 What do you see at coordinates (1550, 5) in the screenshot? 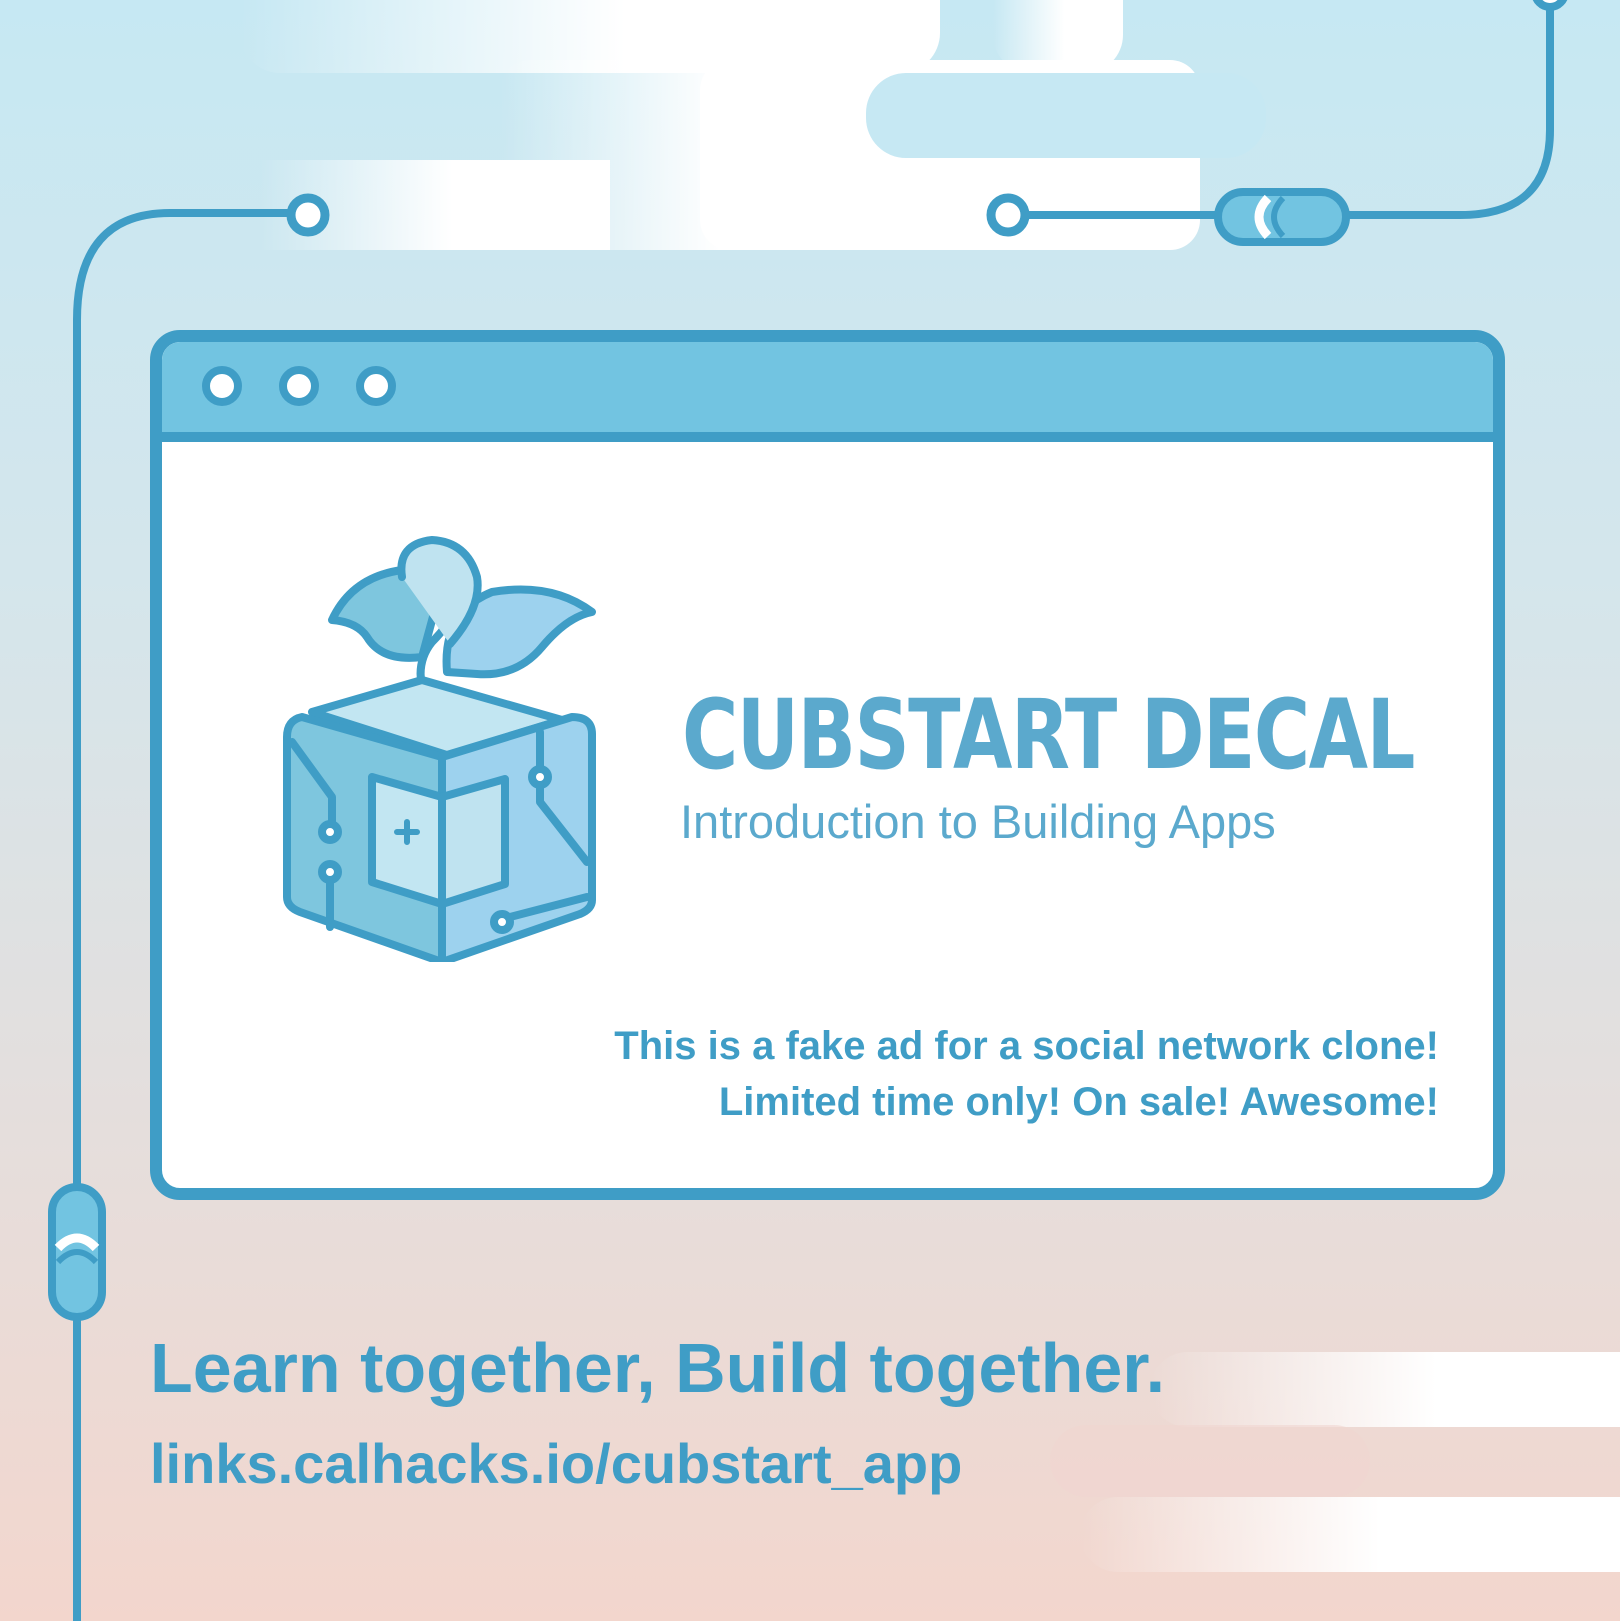
I see `top-circuit-node` at bounding box center [1550, 5].